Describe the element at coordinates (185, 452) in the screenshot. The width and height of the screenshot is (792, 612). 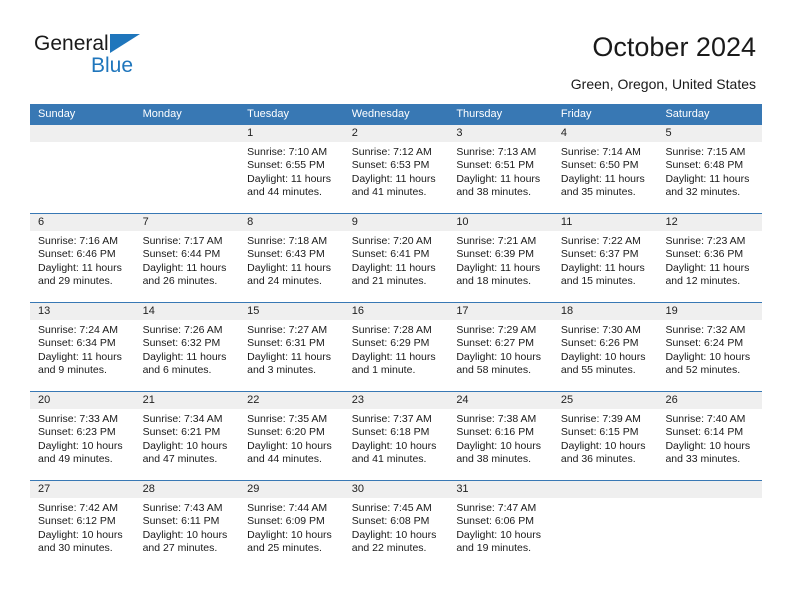
I see `daylight-text: Daylight: 10 hours and 47 minutes.` at that location.